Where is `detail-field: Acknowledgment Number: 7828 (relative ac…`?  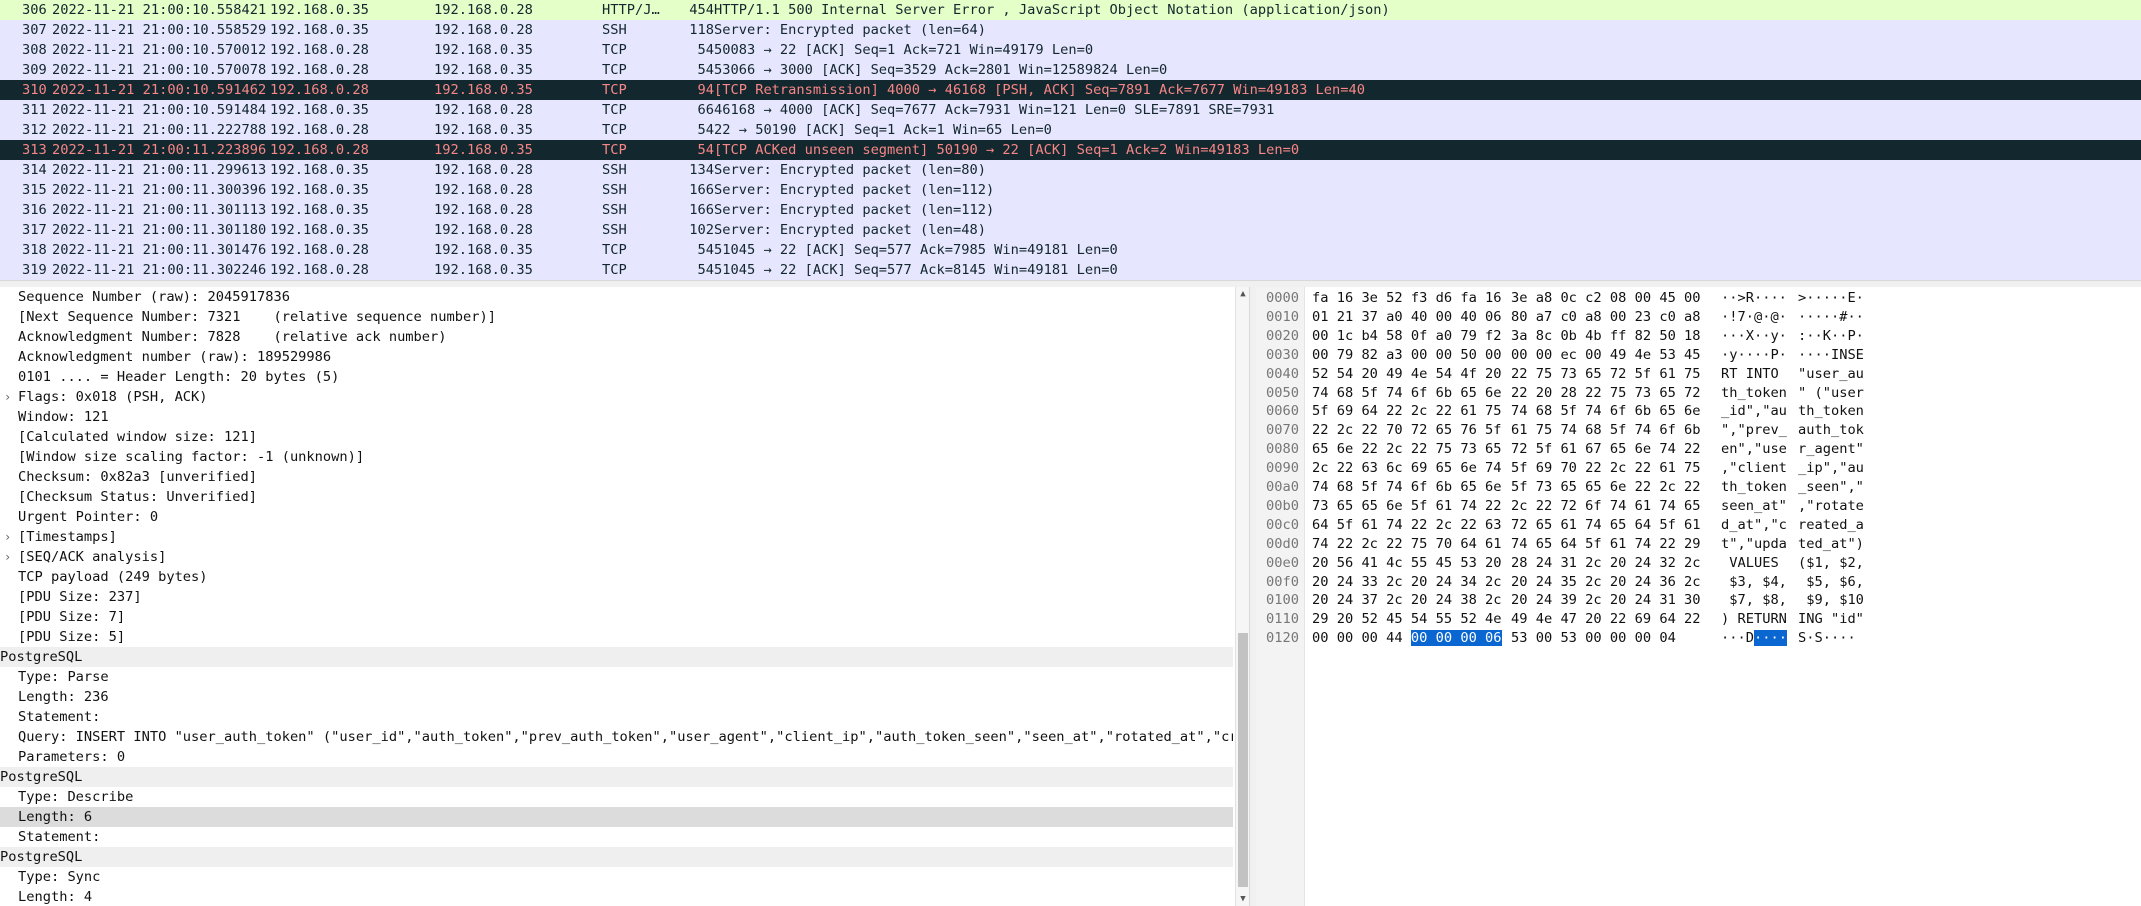 detail-field: Acknowledgment Number: 7828 (relative ac… is located at coordinates (616, 337).